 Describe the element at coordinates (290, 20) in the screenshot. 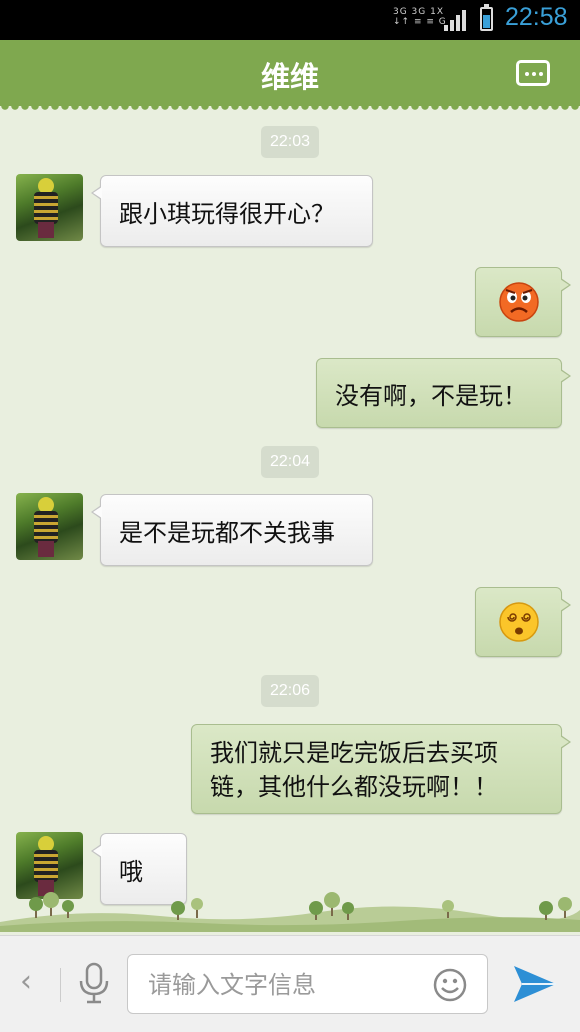

I see `status-bar: 3G 3G 1X ↓↑ ≡ ≡ G 22:58` at that location.